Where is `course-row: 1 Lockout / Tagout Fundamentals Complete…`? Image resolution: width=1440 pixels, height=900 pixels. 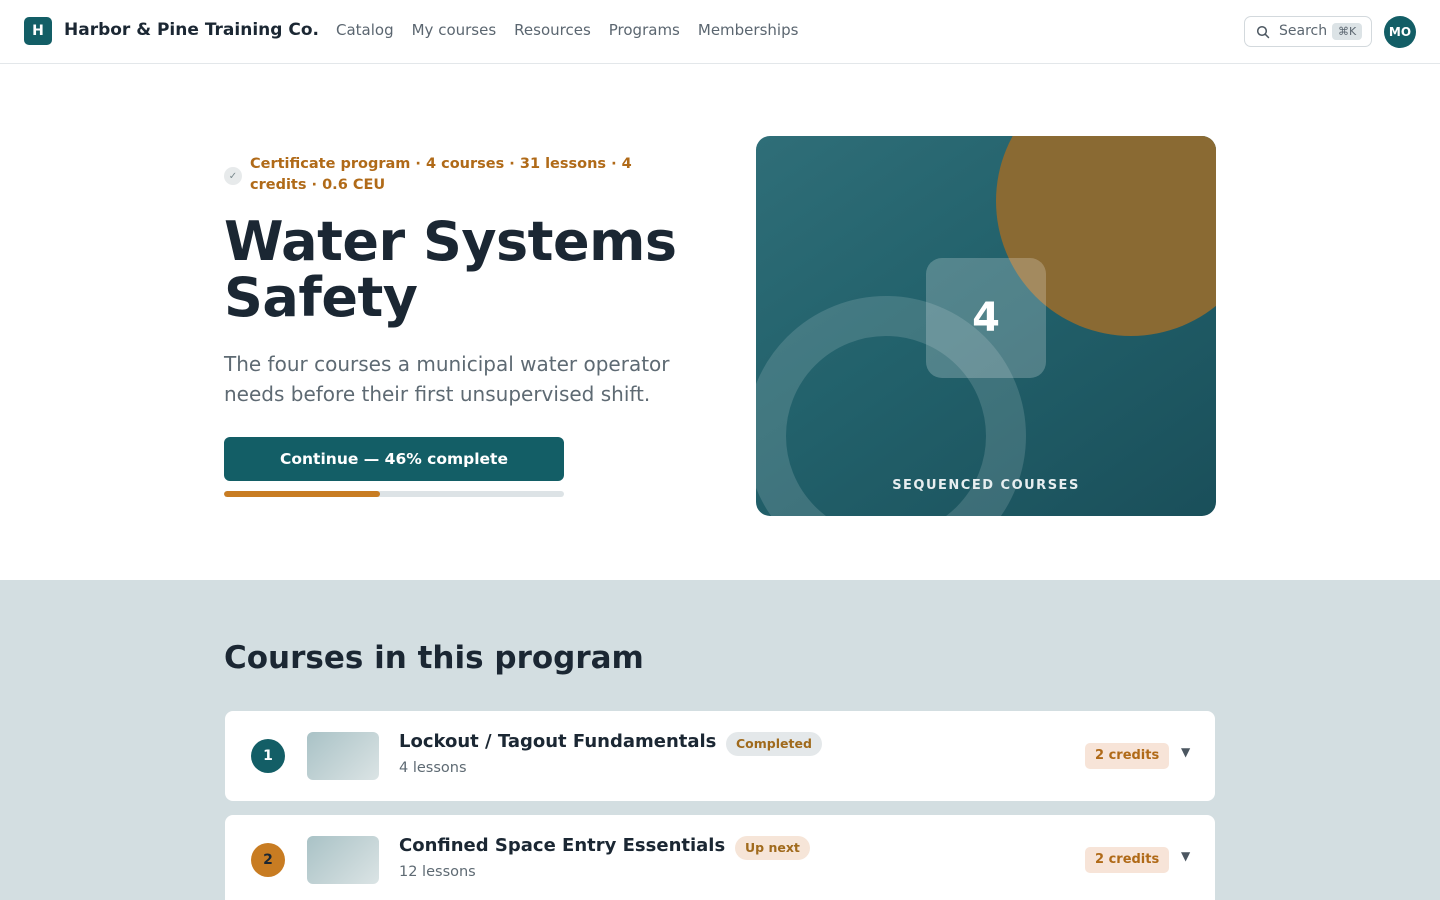
course-row: 1 Lockout / Tagout Fundamentals Complete… is located at coordinates (720, 756).